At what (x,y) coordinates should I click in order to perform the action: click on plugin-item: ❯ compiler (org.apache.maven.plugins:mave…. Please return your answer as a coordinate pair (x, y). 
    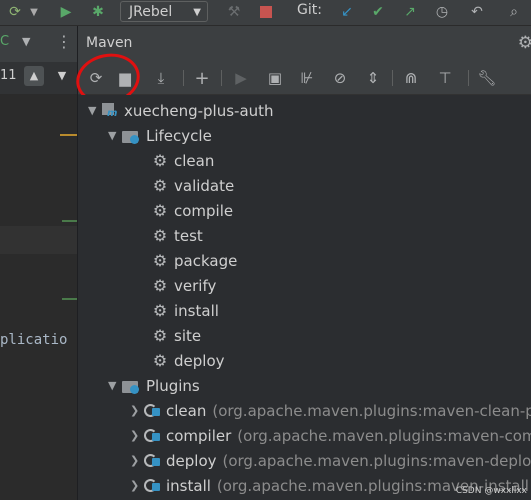
    Looking at the image, I should click on (330, 435).